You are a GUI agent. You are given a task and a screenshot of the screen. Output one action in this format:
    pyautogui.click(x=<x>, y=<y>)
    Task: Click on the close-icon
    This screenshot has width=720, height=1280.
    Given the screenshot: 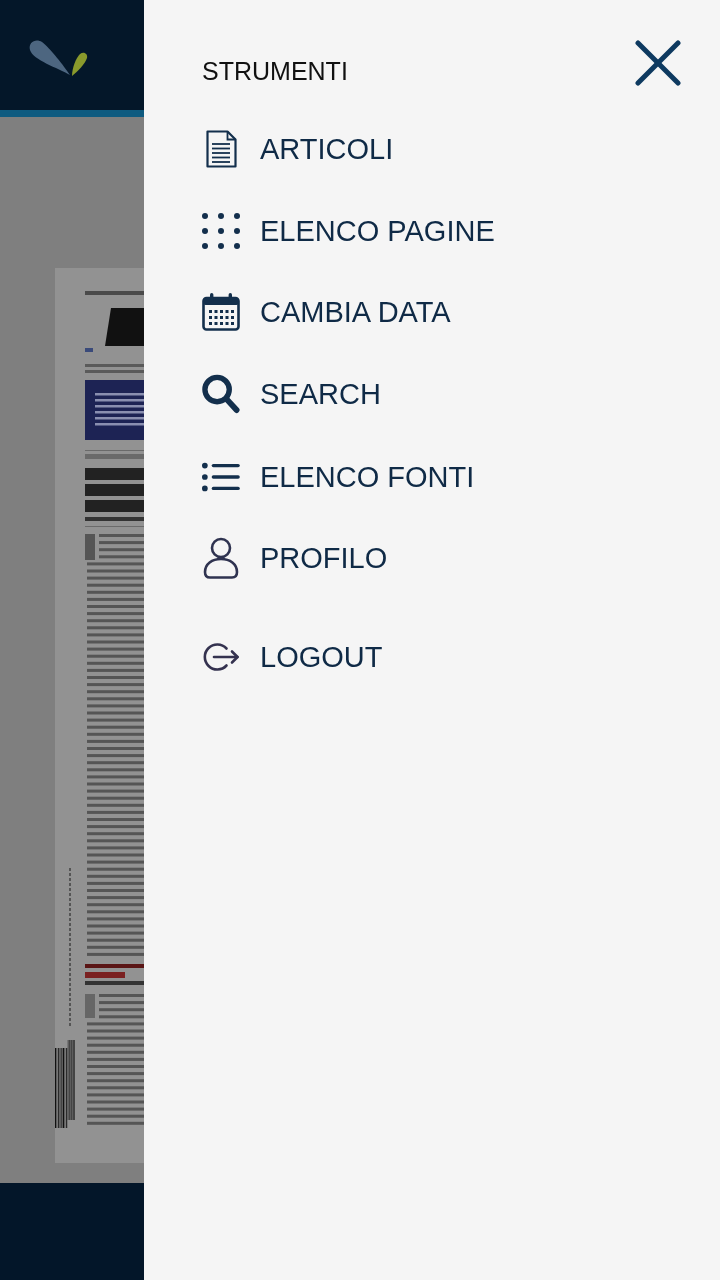 What is the action you would take?
    pyautogui.click(x=658, y=63)
    